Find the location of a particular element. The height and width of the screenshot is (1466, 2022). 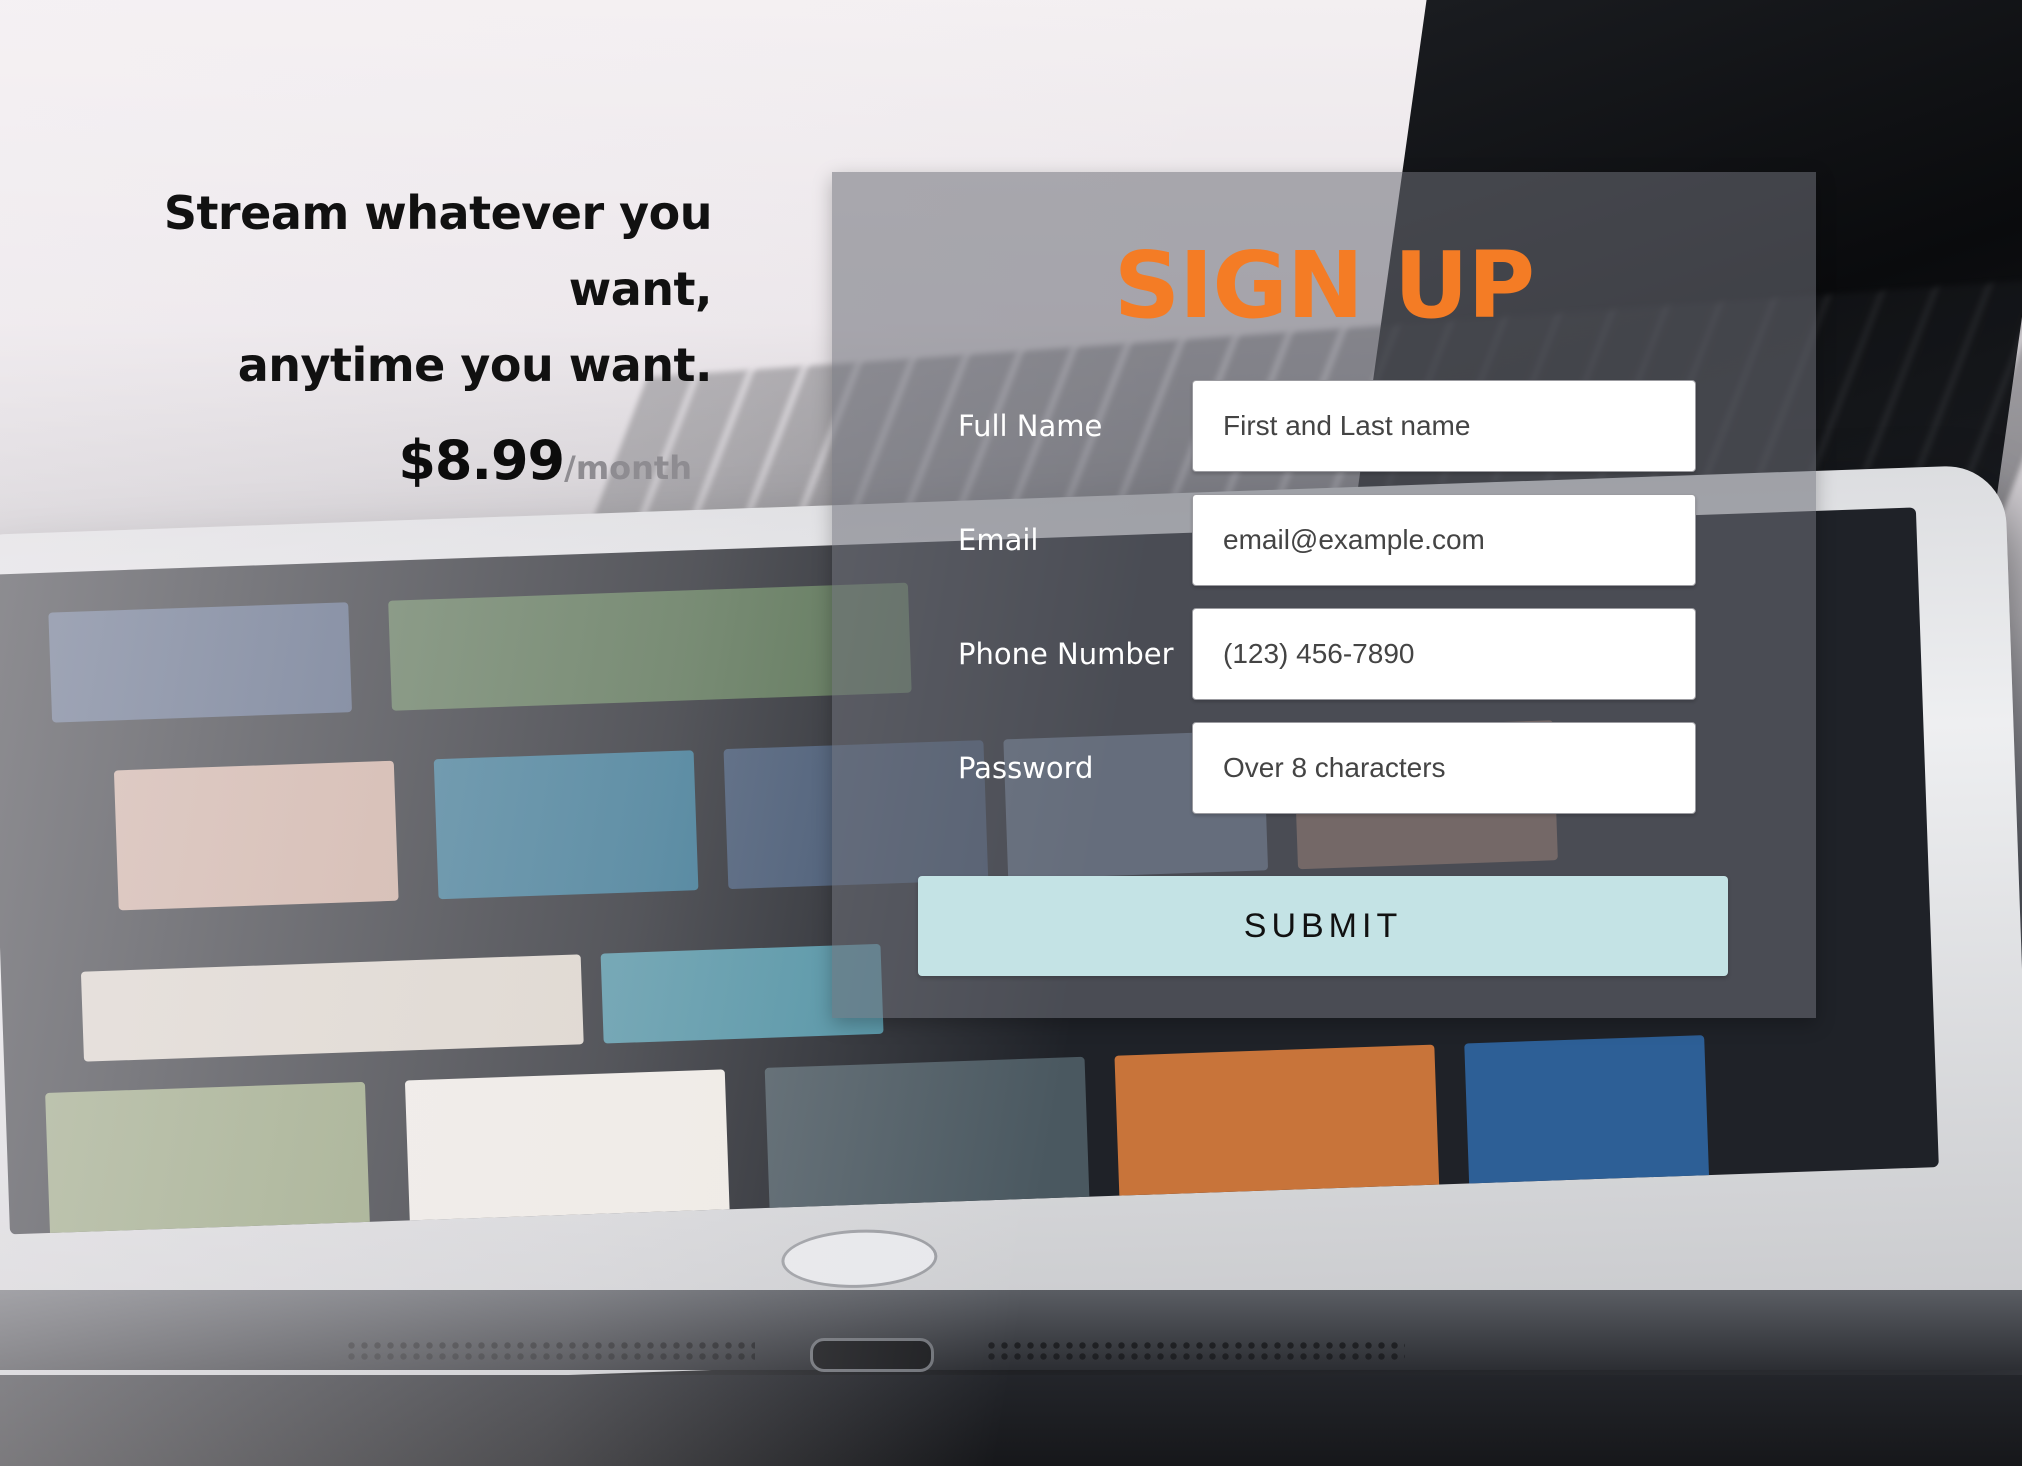

hero-tagline-line2: anytime you want. is located at coordinates (475, 365).